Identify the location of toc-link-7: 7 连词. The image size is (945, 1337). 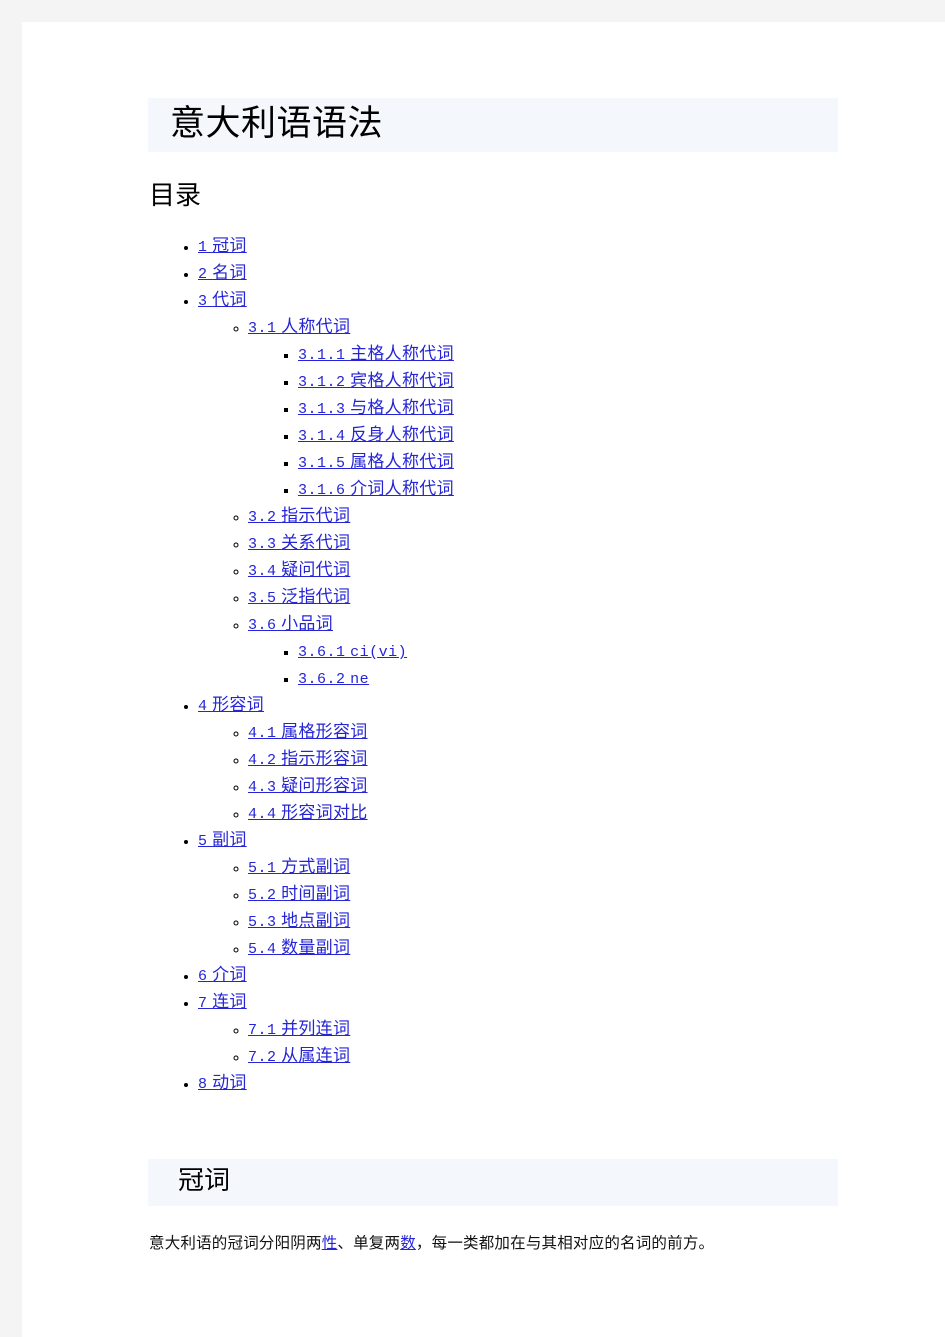
(222, 1002).